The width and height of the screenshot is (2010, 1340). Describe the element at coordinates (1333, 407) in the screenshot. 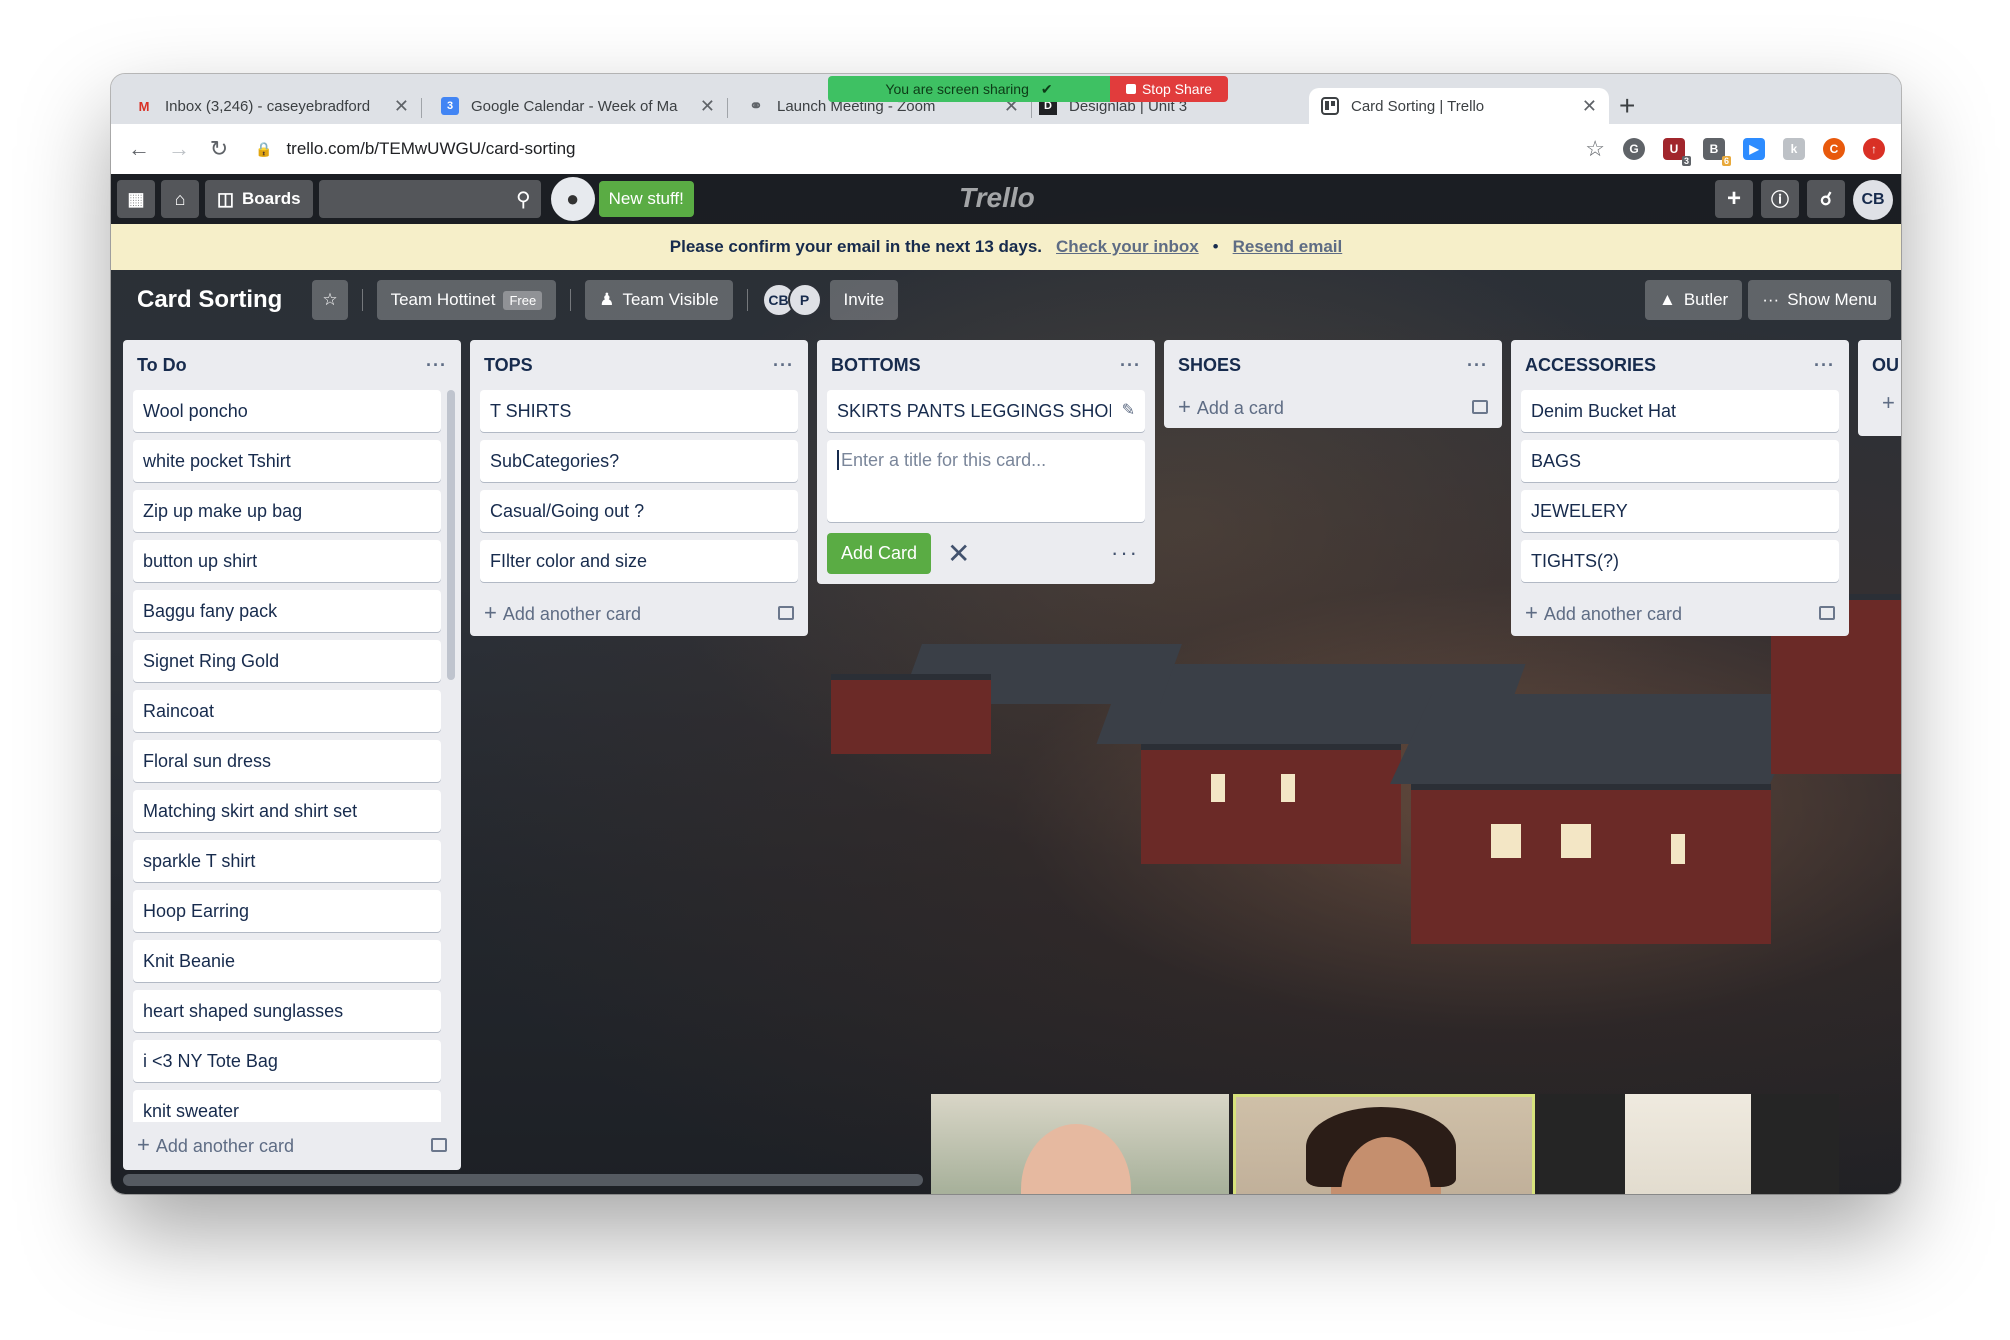

I see `add-card-button: + Add a card` at that location.